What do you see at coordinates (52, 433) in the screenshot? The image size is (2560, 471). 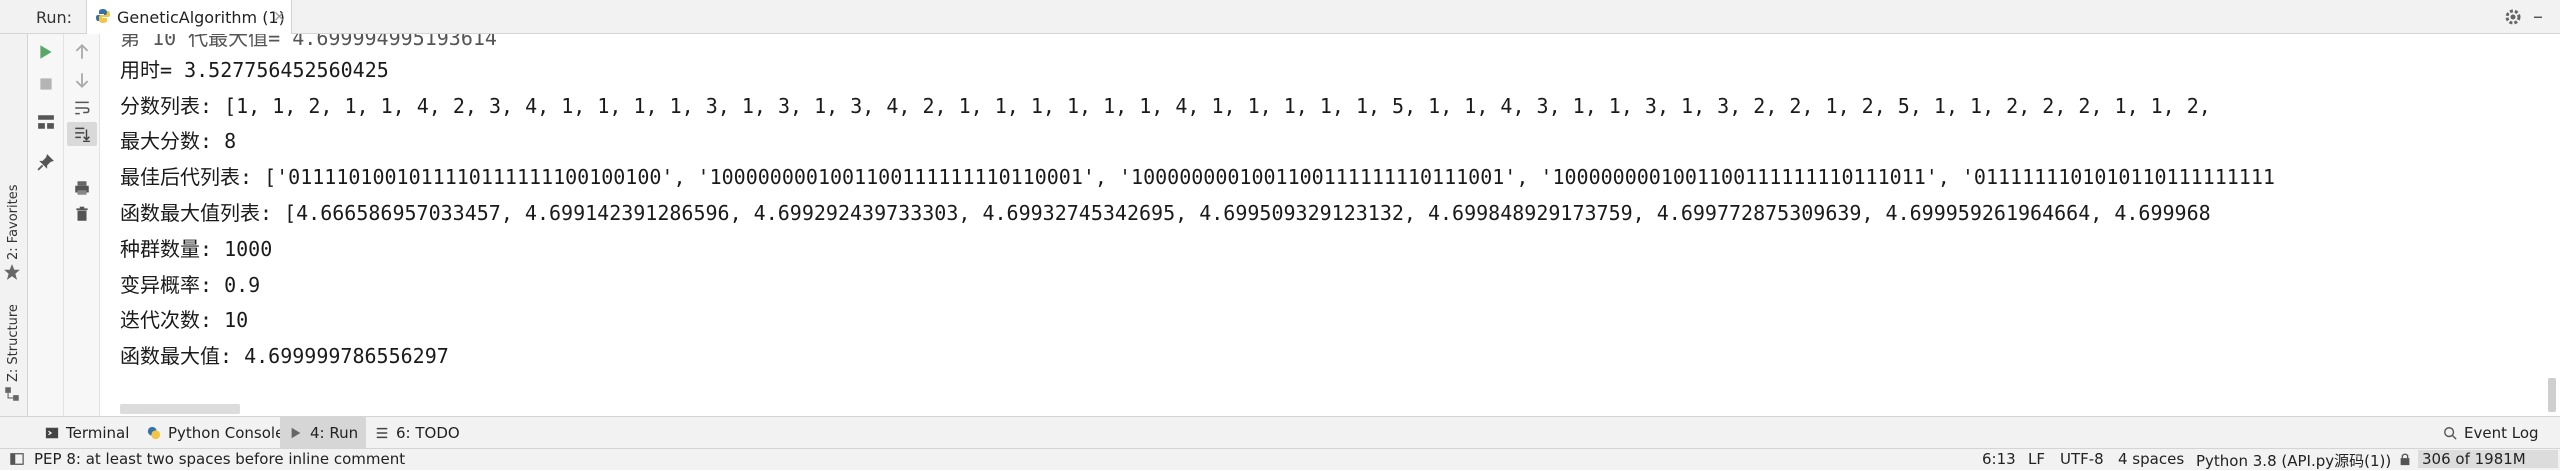 I see `terminal-icon` at bounding box center [52, 433].